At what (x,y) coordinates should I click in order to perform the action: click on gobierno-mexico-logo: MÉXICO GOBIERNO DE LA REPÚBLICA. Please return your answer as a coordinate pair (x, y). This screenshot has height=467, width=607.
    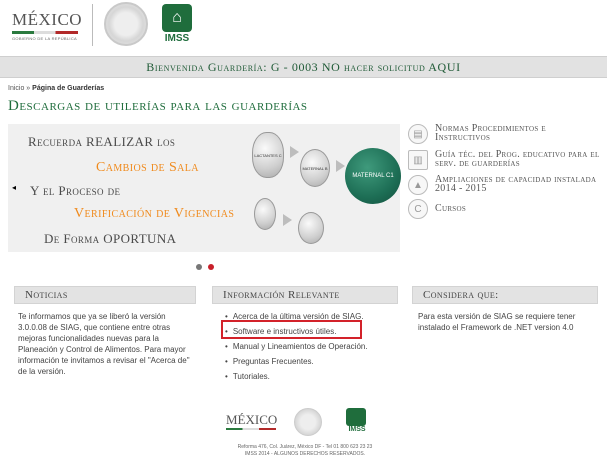
    Looking at the image, I should click on (47, 26).